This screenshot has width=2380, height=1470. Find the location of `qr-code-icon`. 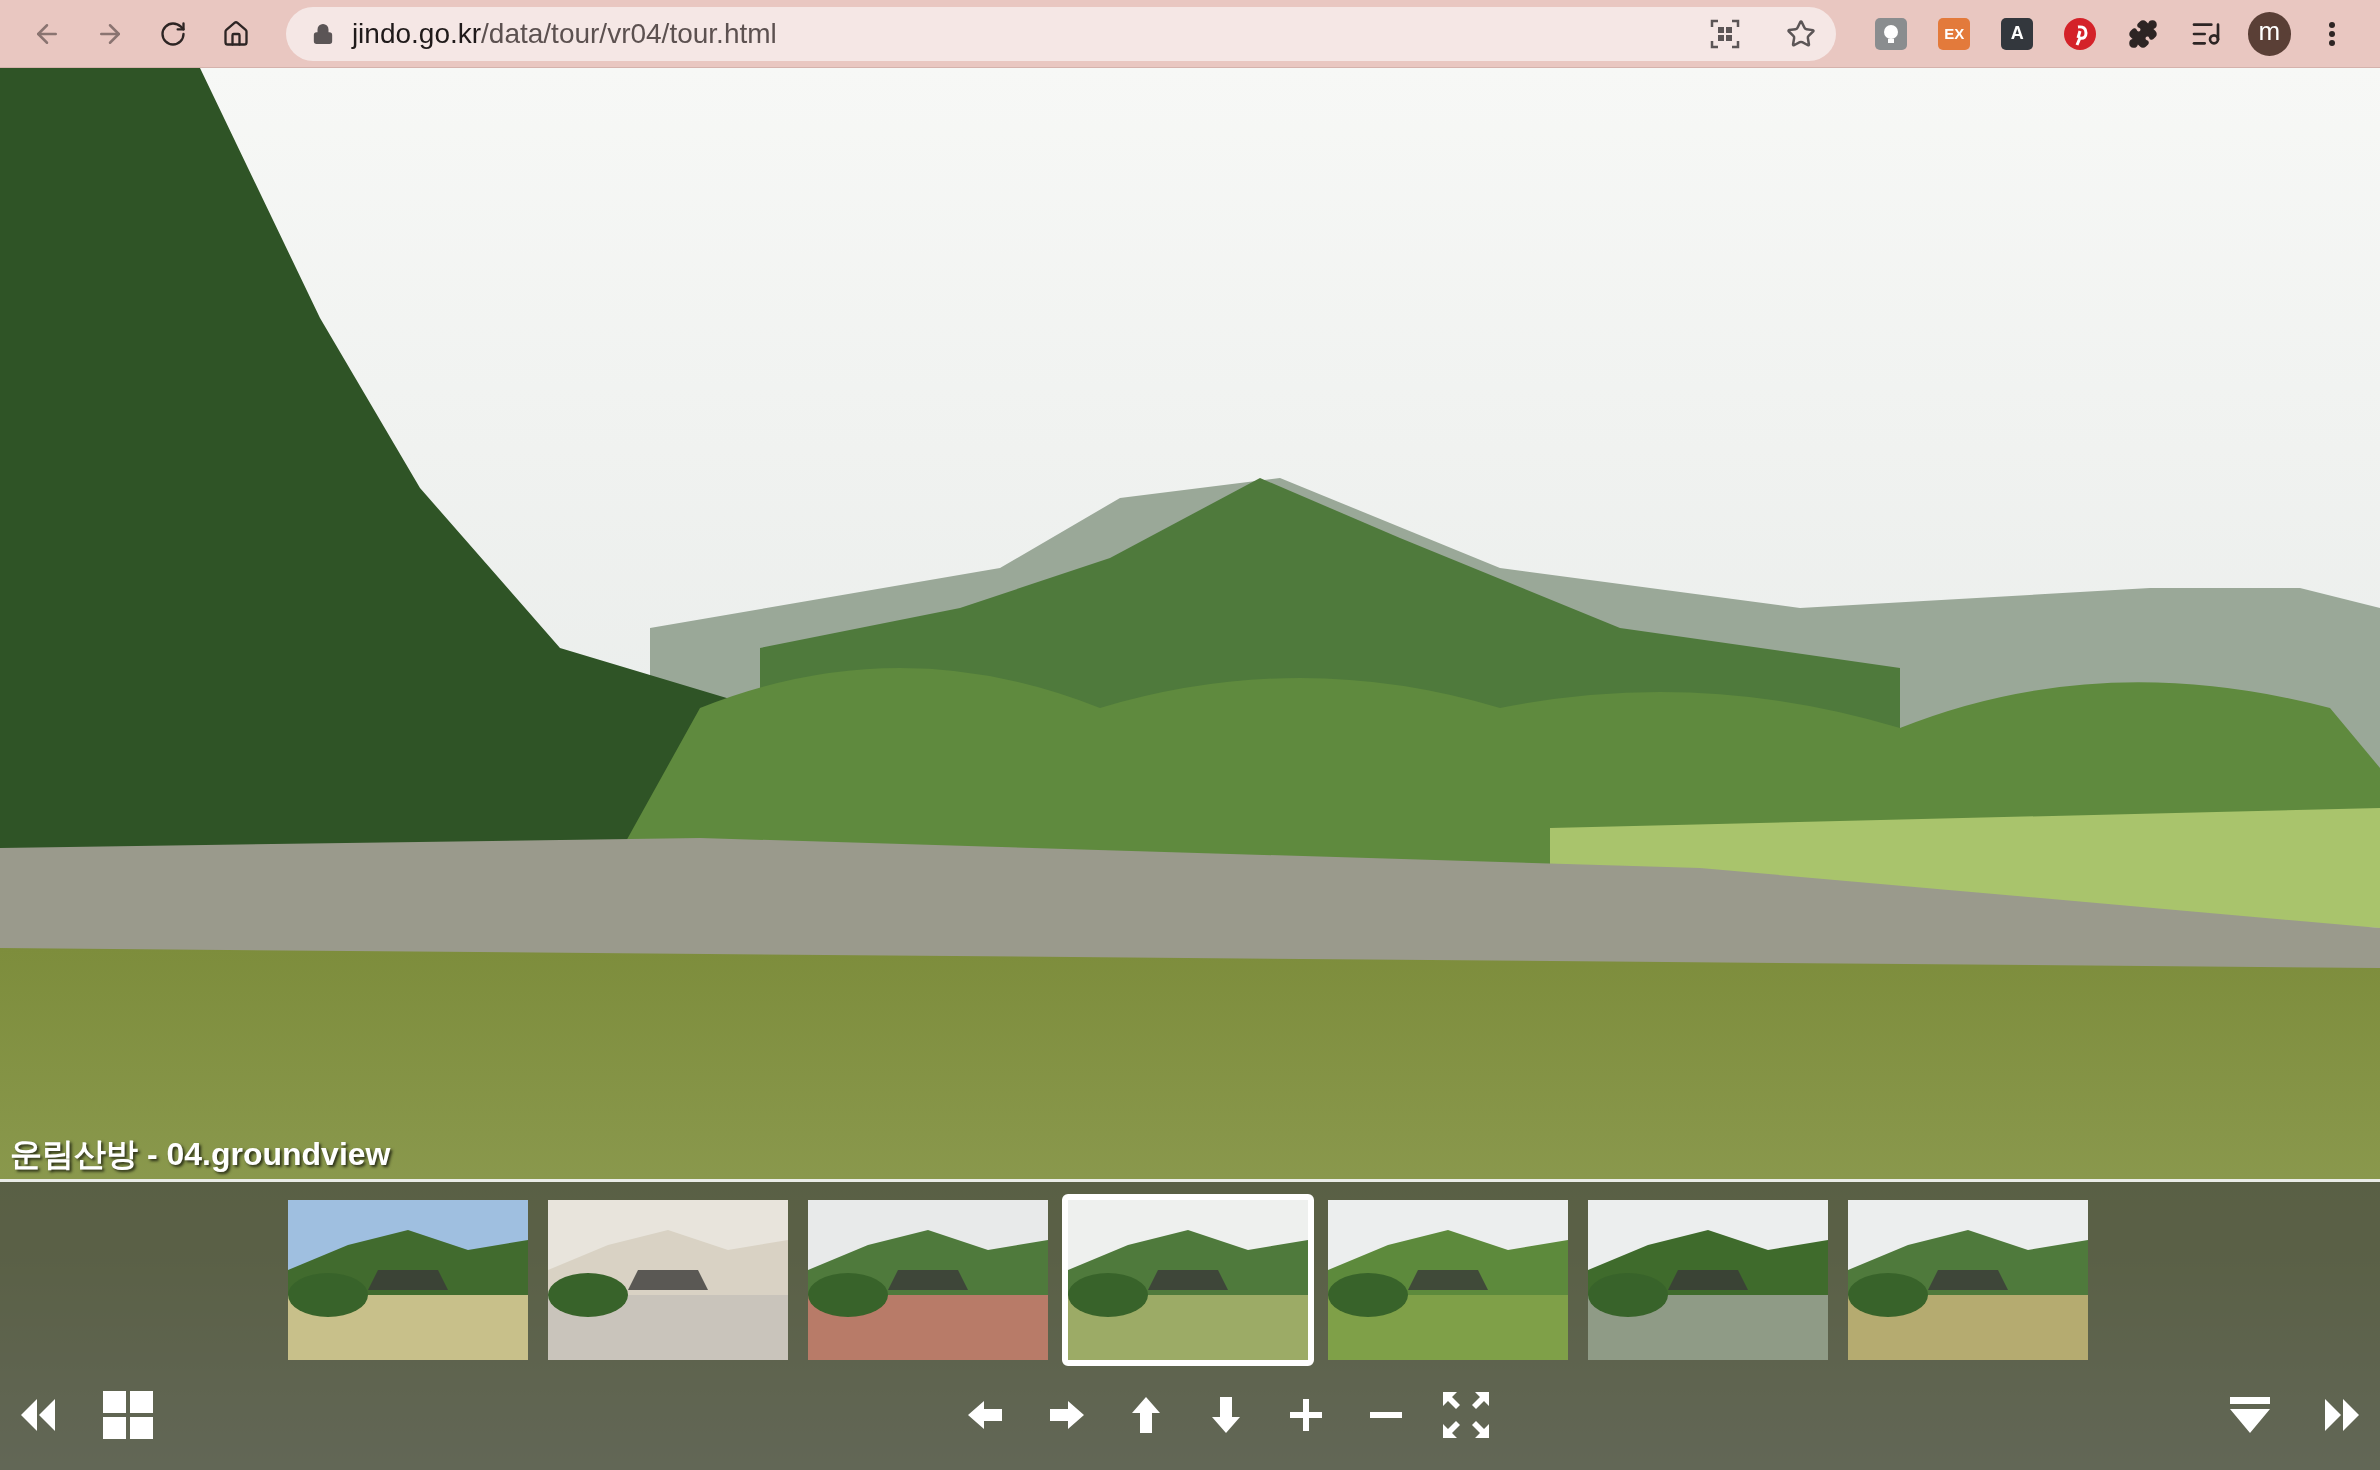

qr-code-icon is located at coordinates (1725, 33).